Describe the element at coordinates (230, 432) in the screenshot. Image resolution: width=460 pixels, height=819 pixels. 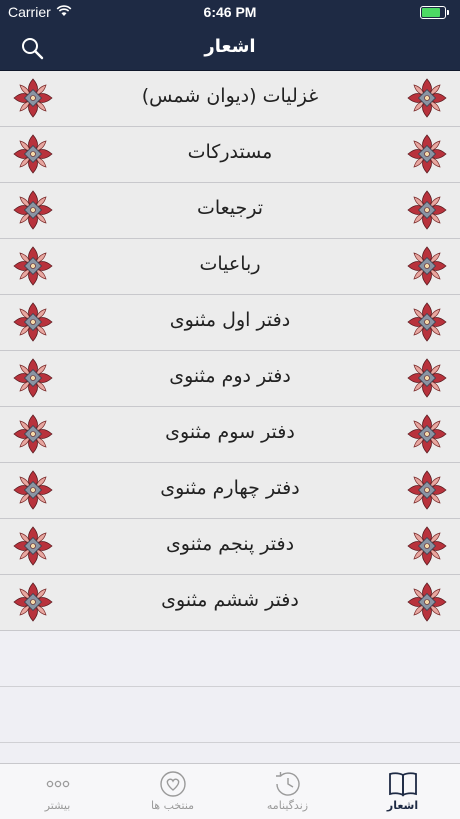
I see `poem-title: دفتر سوم مثنوی` at that location.